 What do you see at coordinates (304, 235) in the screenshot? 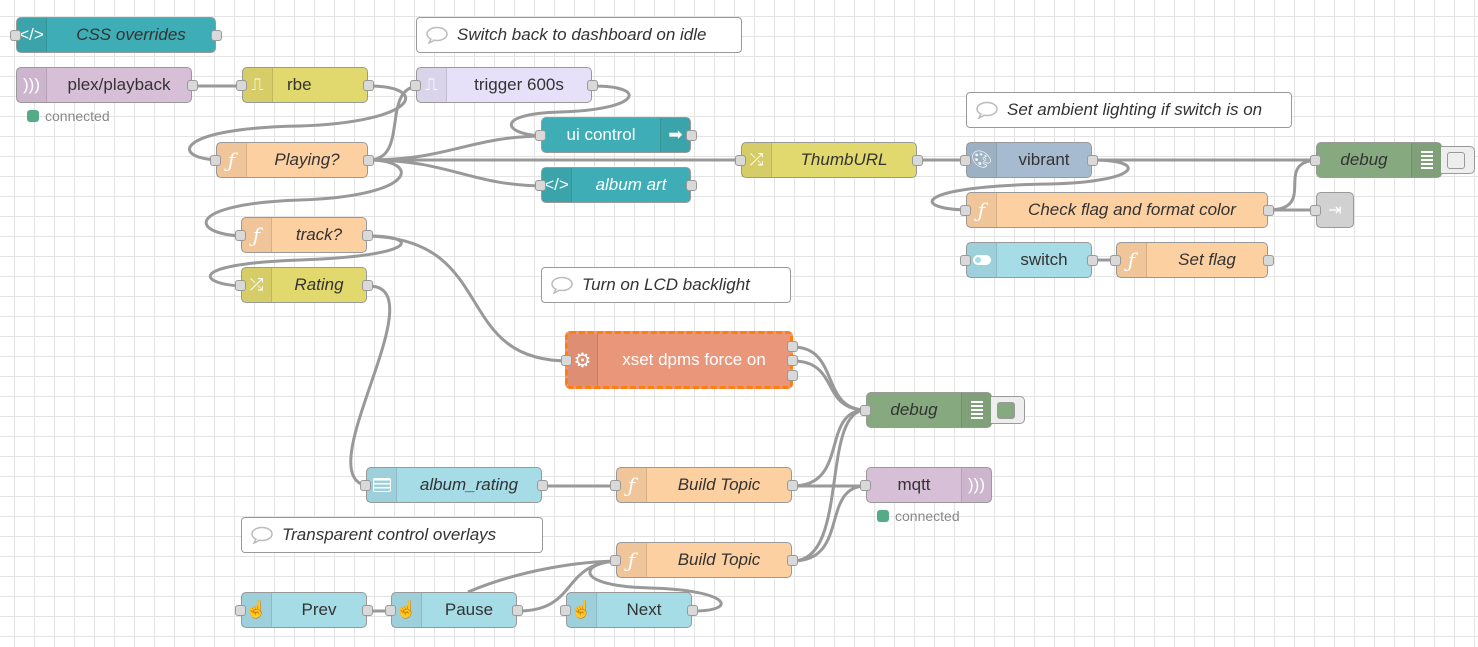
I see `track-function-node: ƒ track?` at bounding box center [304, 235].